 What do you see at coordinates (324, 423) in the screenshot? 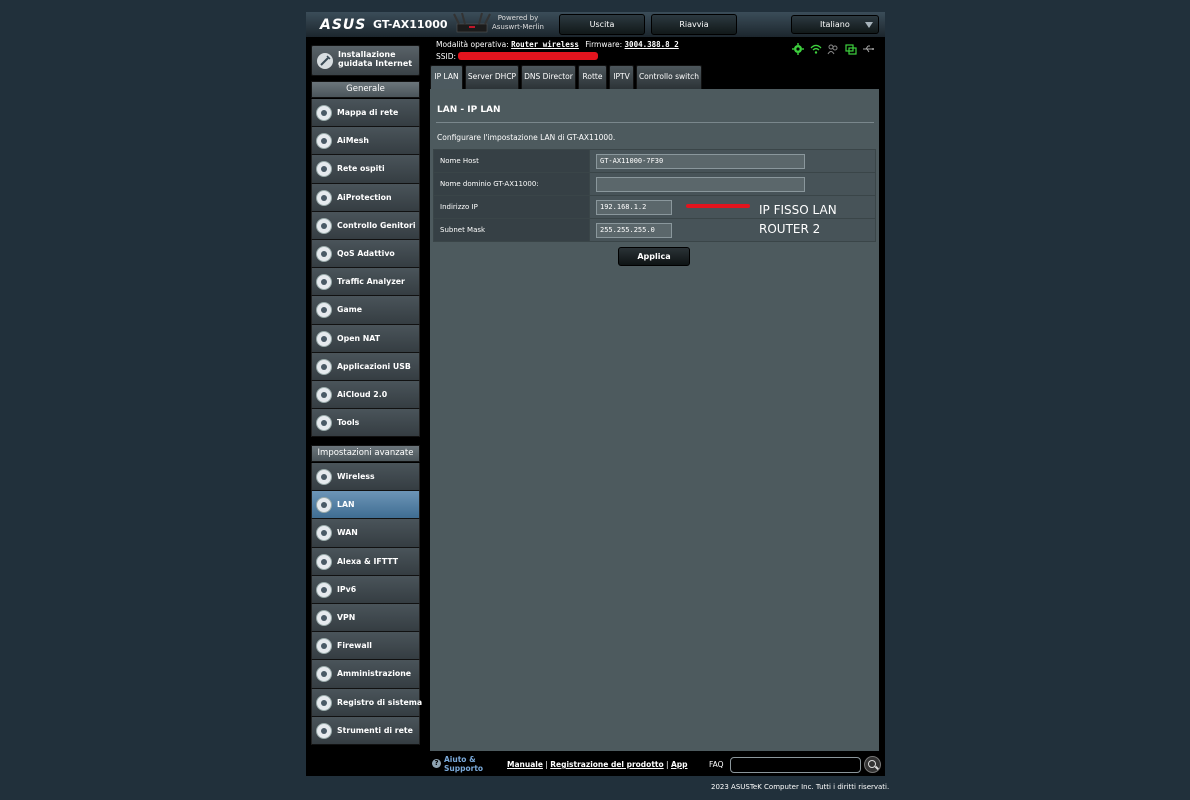
I see `tools-icon` at bounding box center [324, 423].